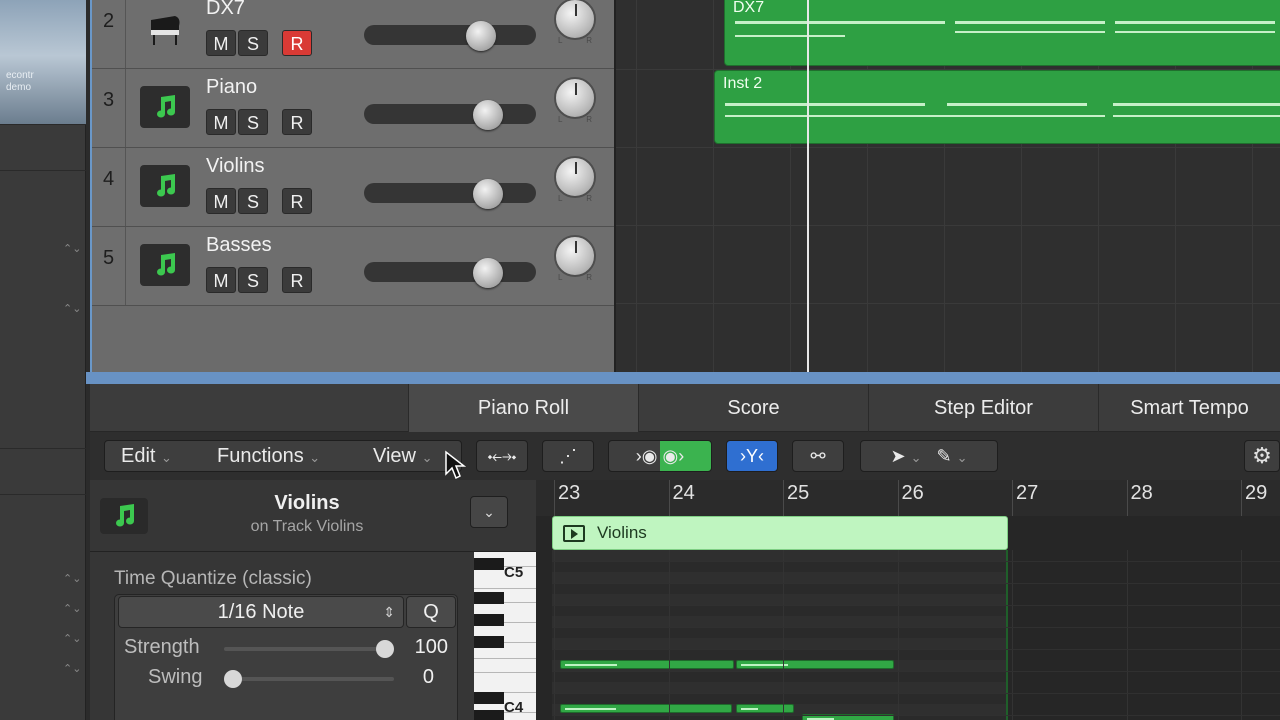  Describe the element at coordinates (1189, 408) in the screenshot. I see `tab-smart-tempo: Smart Tempo` at that location.